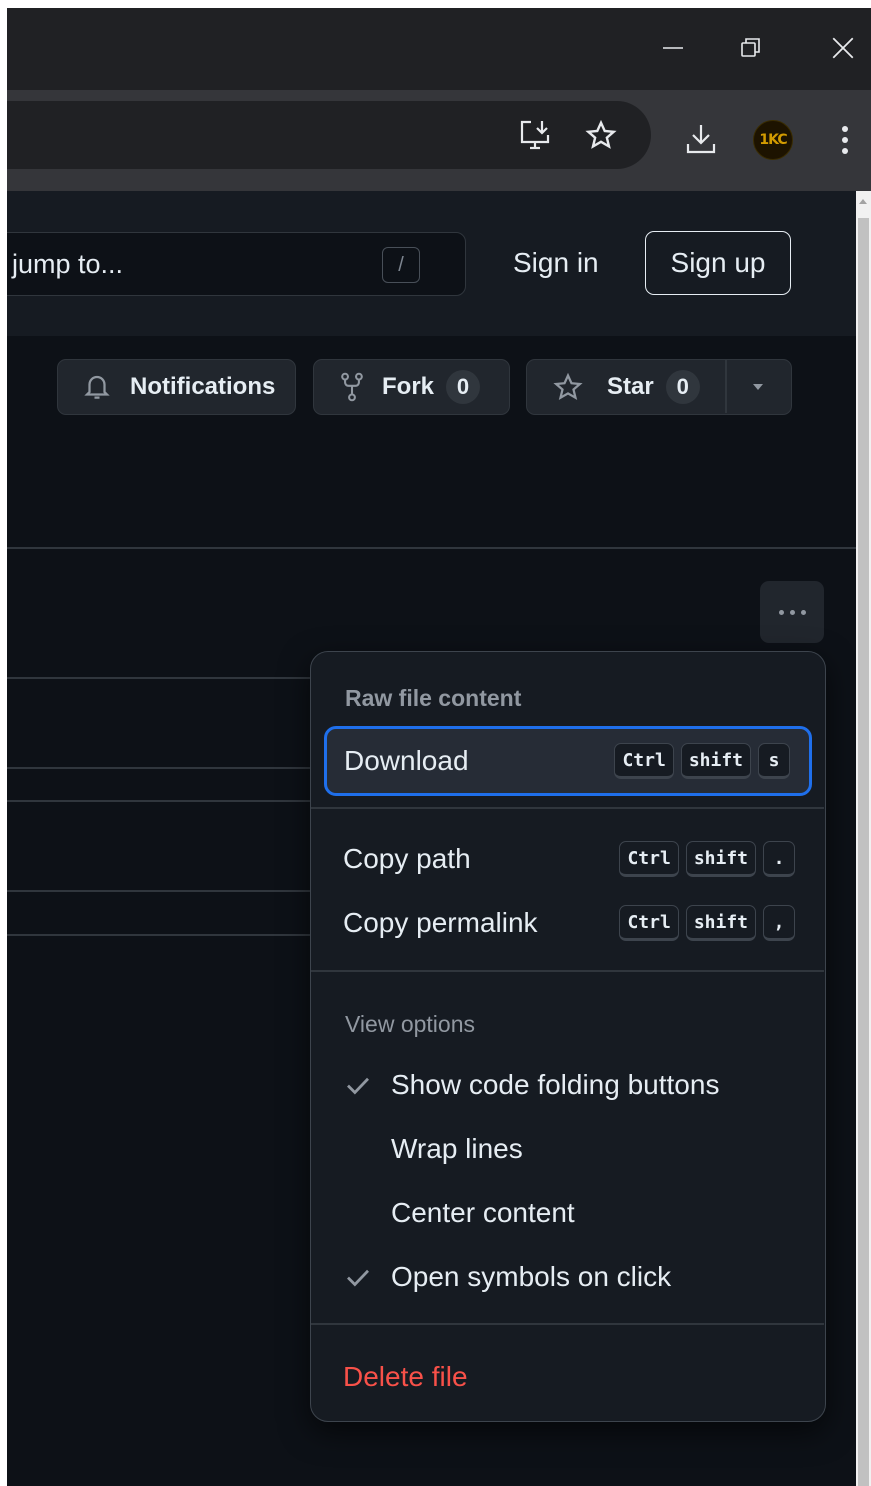  What do you see at coordinates (97, 387) in the screenshot?
I see `bell-icon` at bounding box center [97, 387].